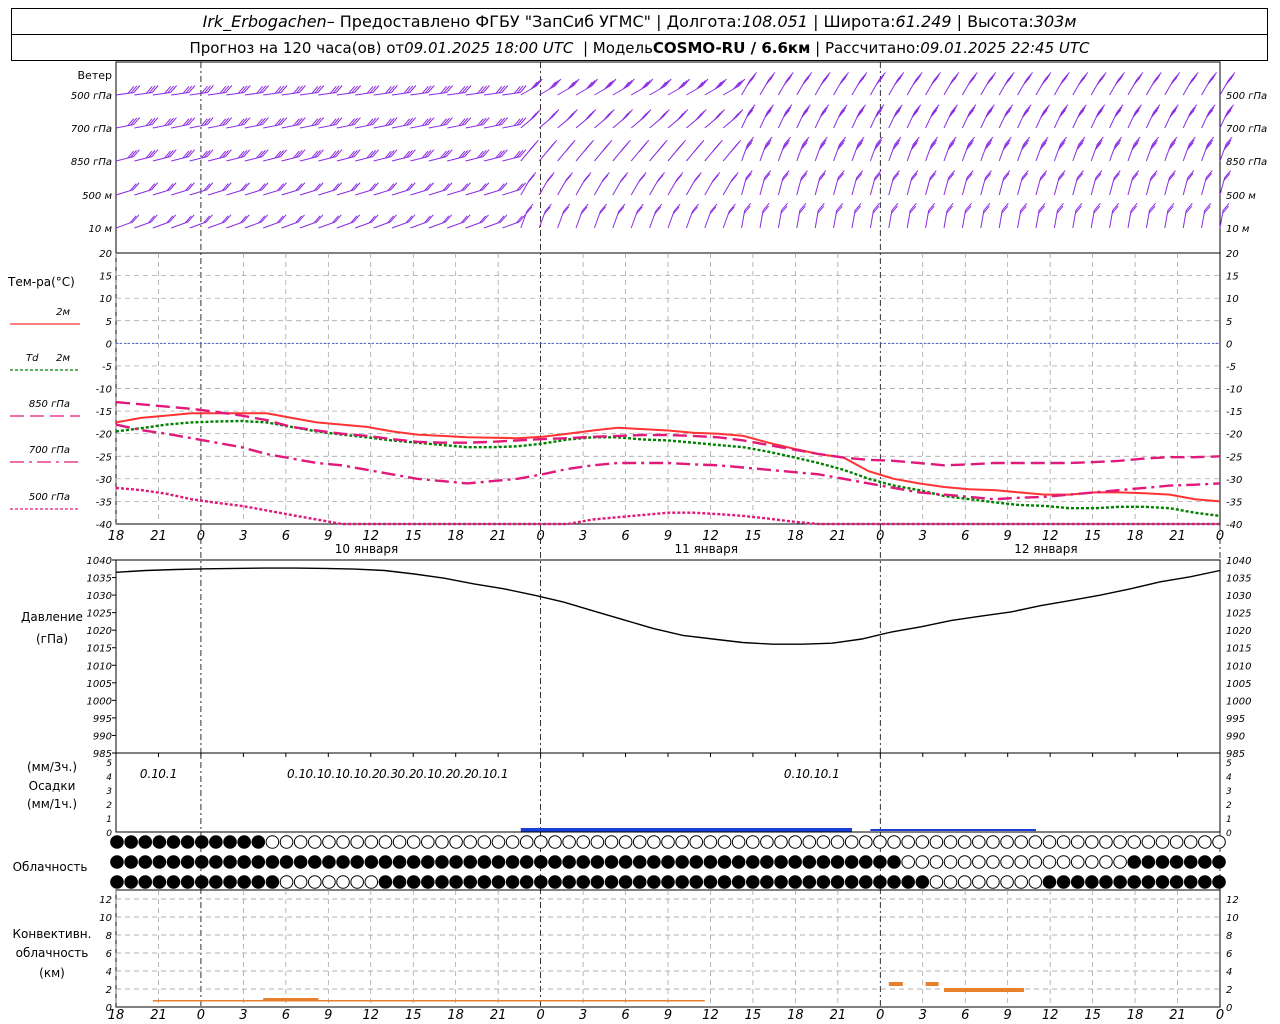  What do you see at coordinates (49, 497) in the screenshot?
I see `legend-500-label: 500 гПа` at bounding box center [49, 497].